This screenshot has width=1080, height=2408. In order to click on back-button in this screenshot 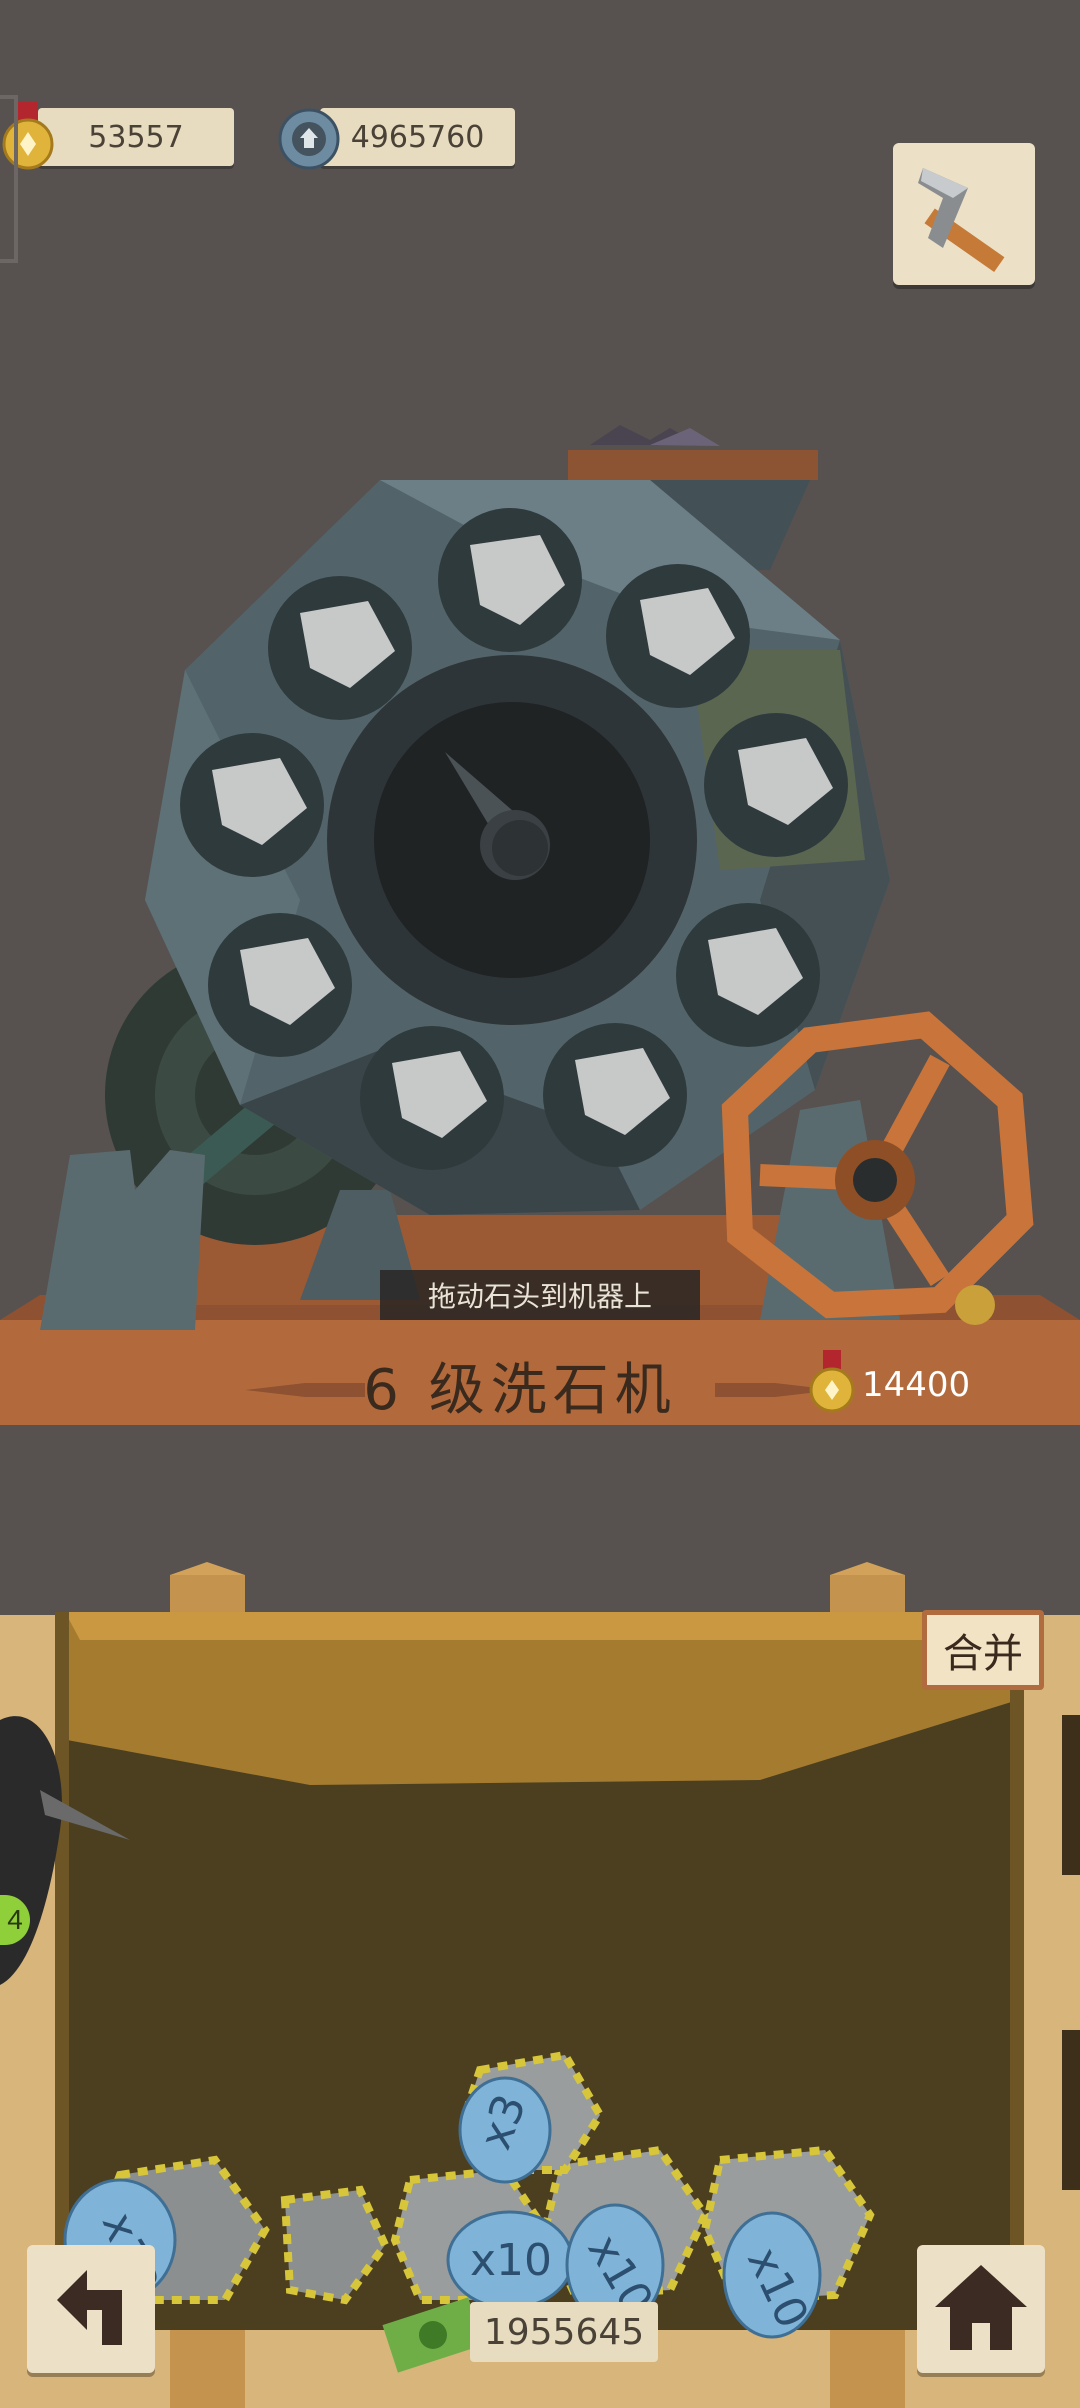, I will do `click(91, 2309)`.